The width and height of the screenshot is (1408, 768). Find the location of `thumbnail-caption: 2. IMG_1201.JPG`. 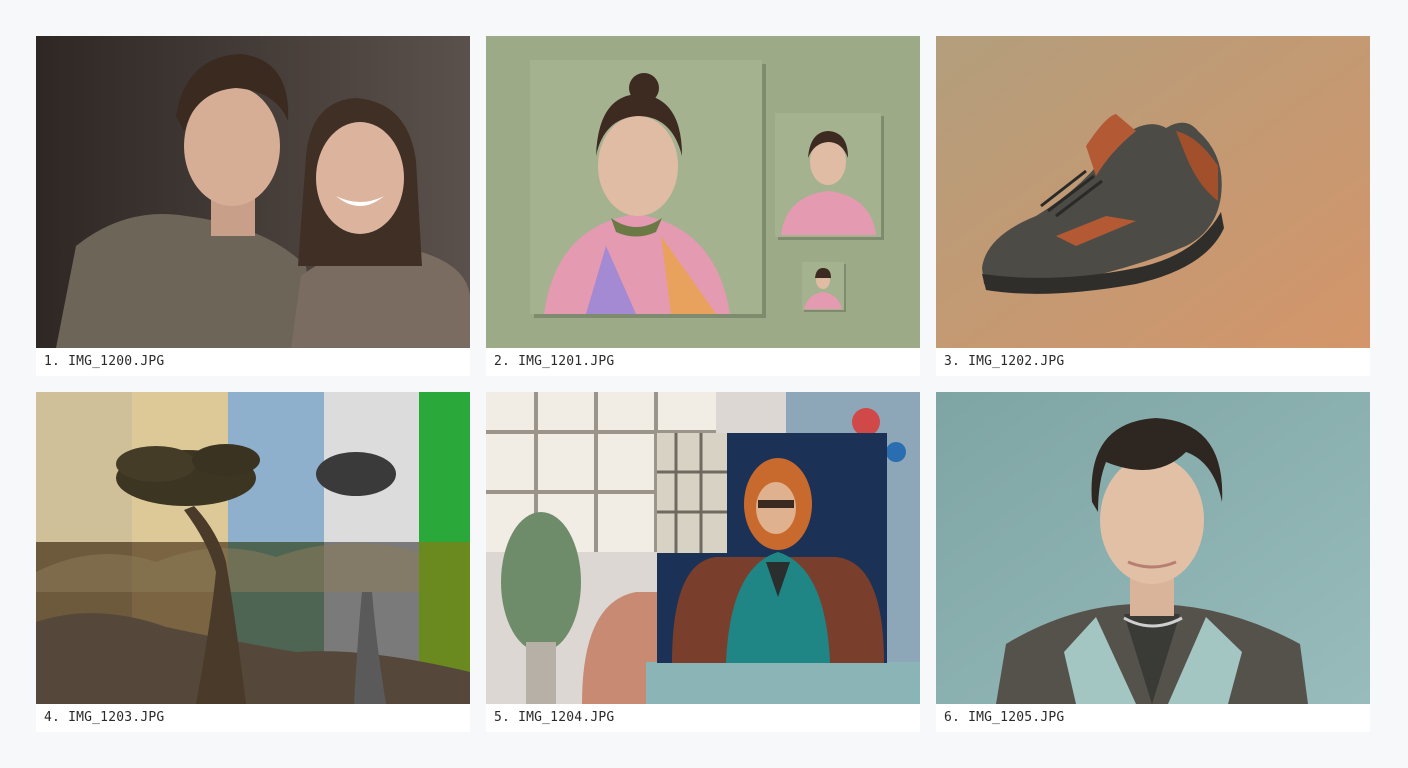

thumbnail-caption: 2. IMG_1201.JPG is located at coordinates (554, 361).